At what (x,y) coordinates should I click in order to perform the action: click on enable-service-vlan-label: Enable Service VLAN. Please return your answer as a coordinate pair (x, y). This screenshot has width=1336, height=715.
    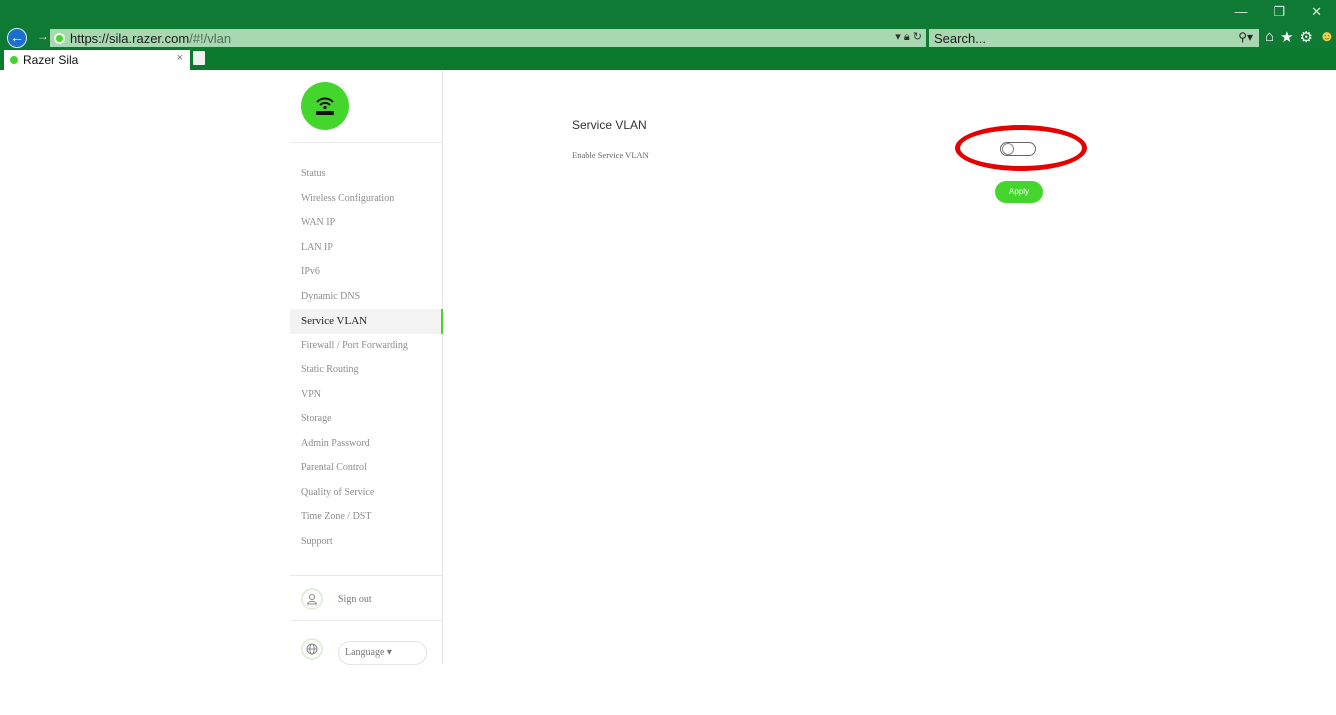
    Looking at the image, I should click on (610, 155).